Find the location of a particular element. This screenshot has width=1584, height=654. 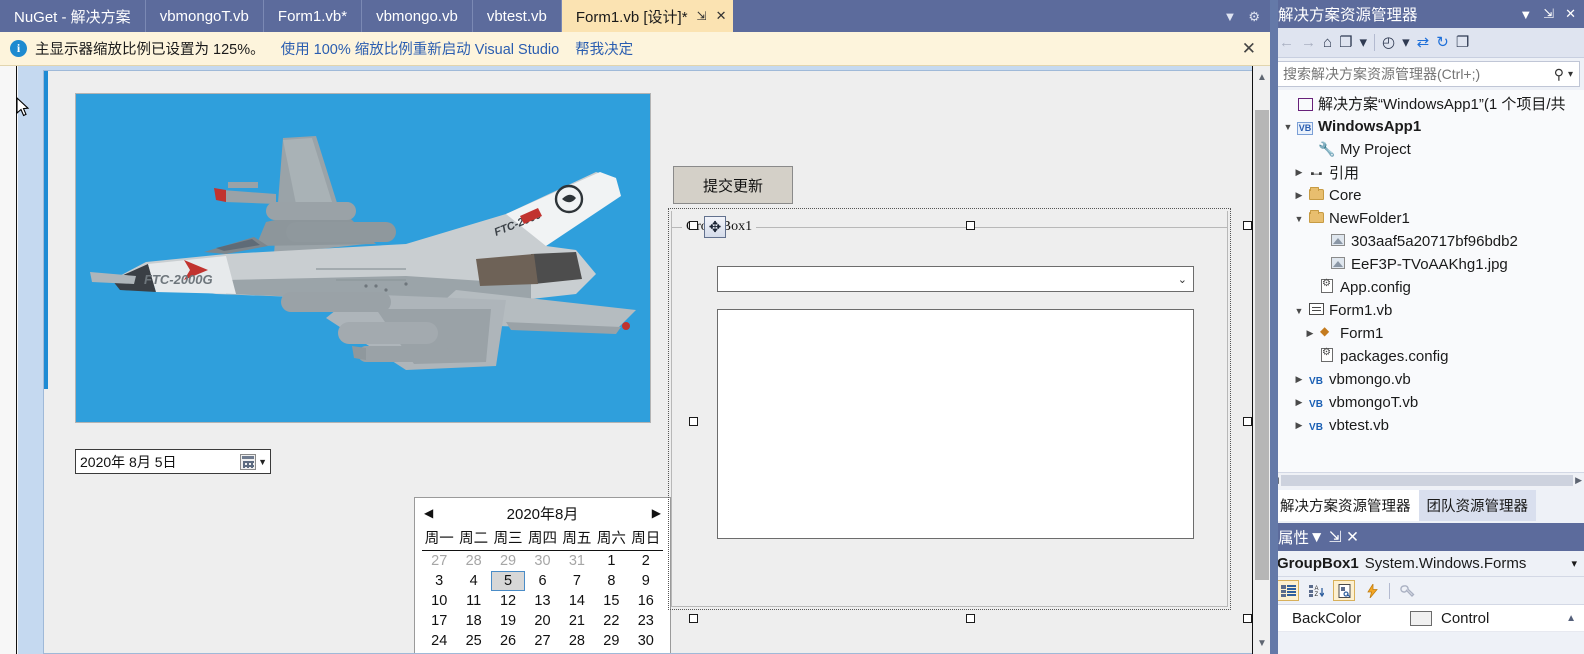

calendar-day: 6 is located at coordinates (542, 581).